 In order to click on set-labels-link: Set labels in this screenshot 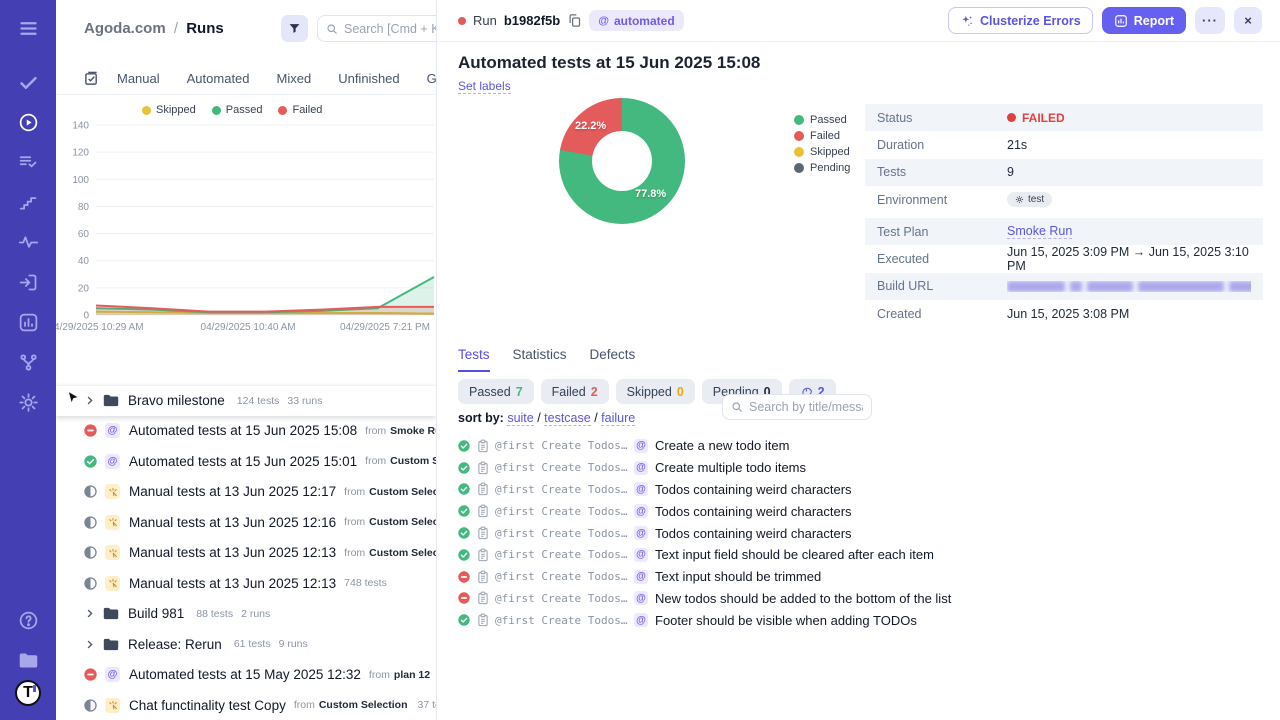, I will do `click(484, 86)`.